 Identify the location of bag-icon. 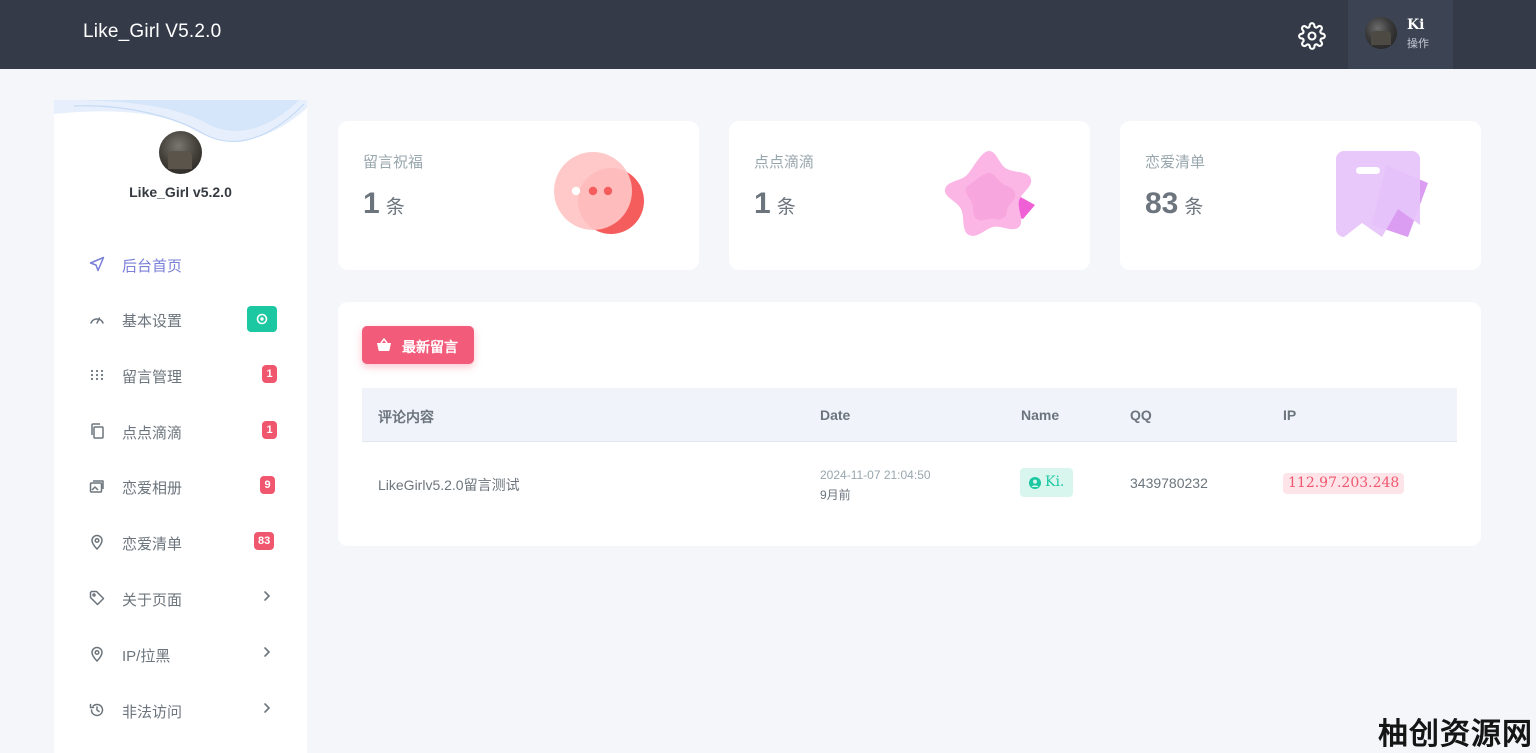
(1382, 194).